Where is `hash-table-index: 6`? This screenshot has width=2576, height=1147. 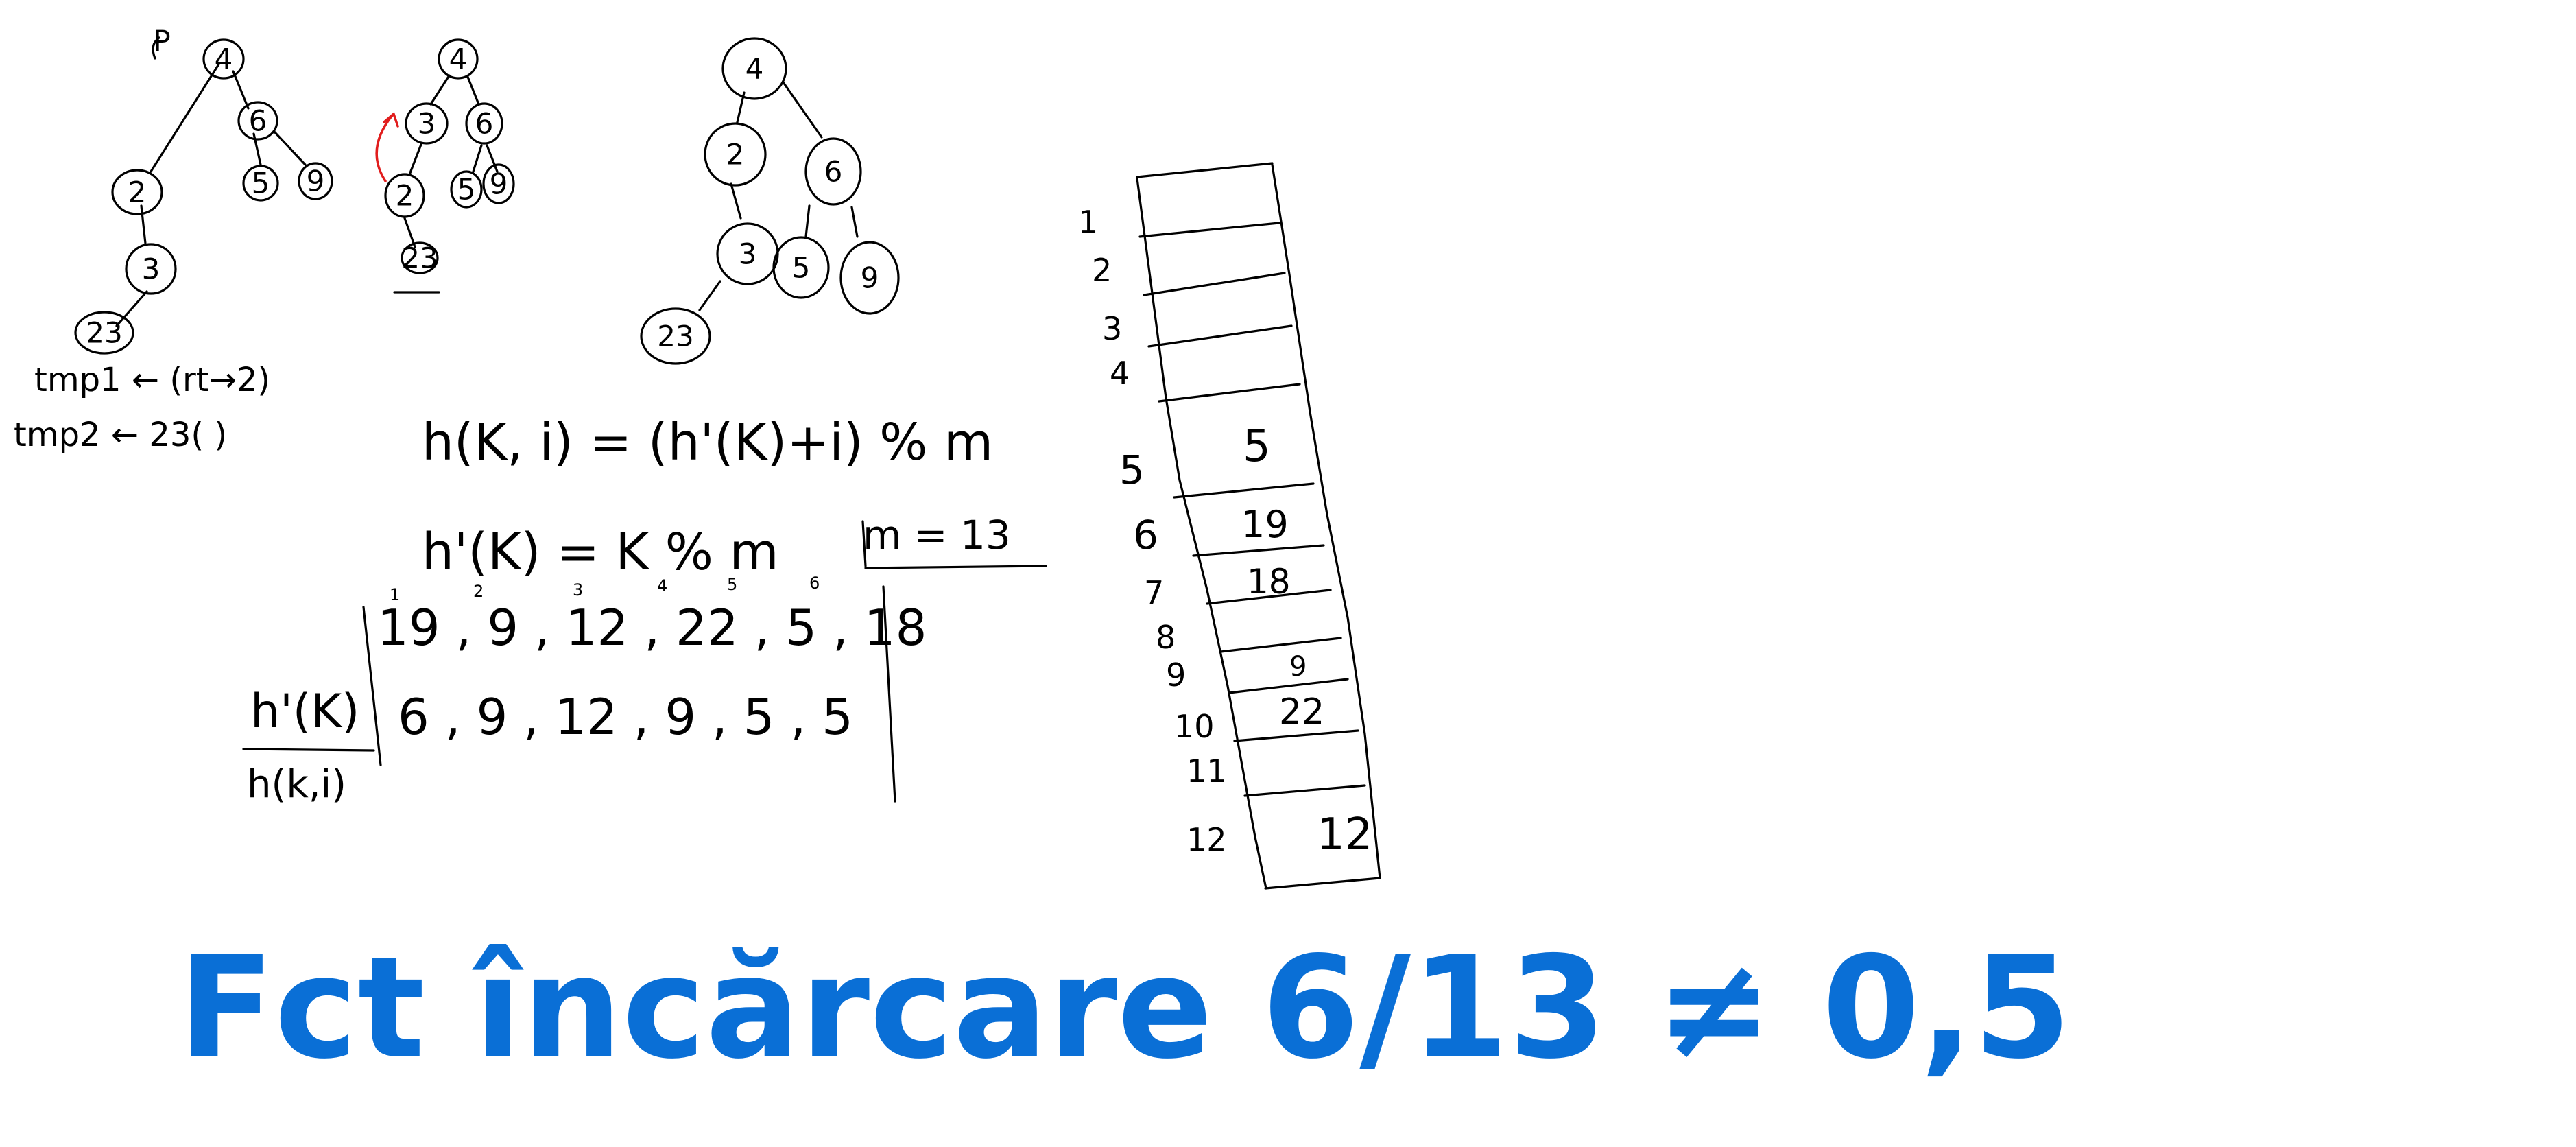
hash-table-index: 6 is located at coordinates (1145, 535).